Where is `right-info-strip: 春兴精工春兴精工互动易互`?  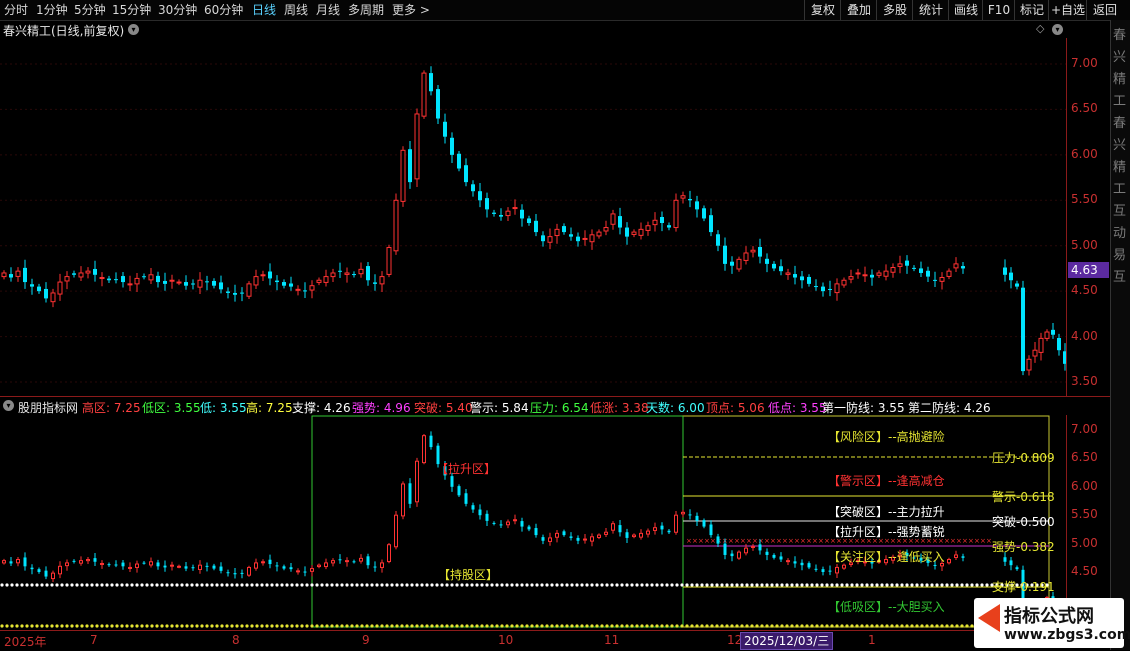 right-info-strip: 春兴精工春兴精工互动易互 is located at coordinates (1120, 335).